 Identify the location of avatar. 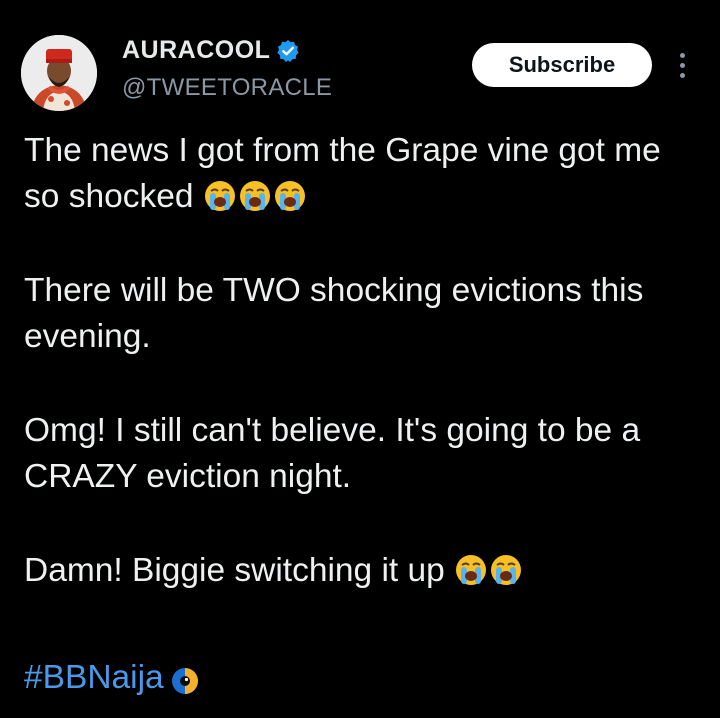
(59, 73).